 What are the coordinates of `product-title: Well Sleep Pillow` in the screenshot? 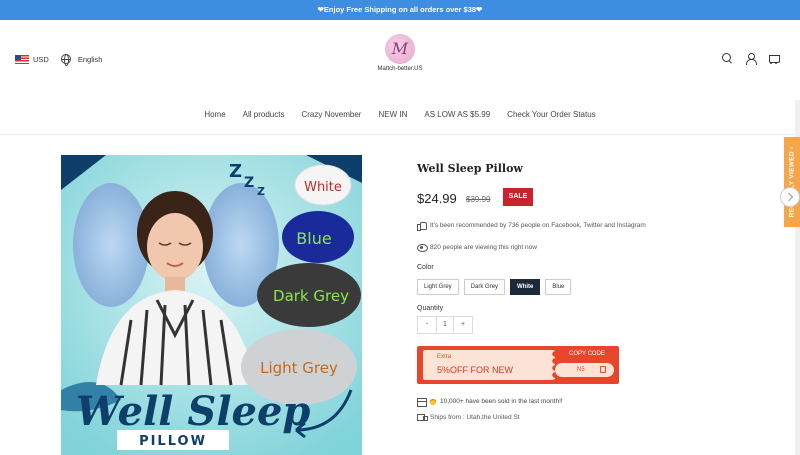 It's located at (470, 168).